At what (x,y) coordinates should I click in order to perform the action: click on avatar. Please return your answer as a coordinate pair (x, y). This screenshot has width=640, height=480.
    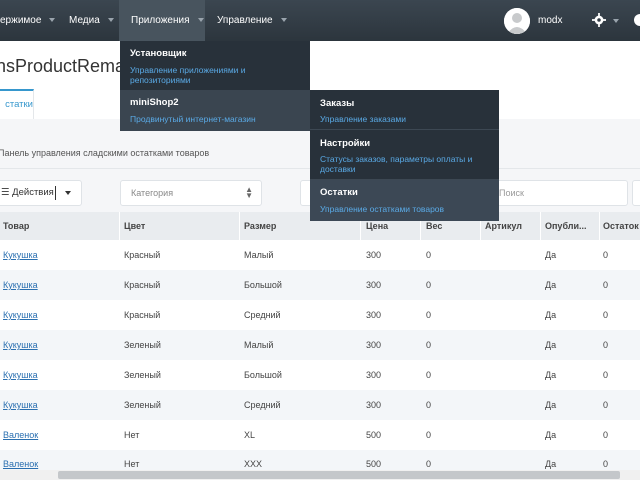
    Looking at the image, I should click on (517, 21).